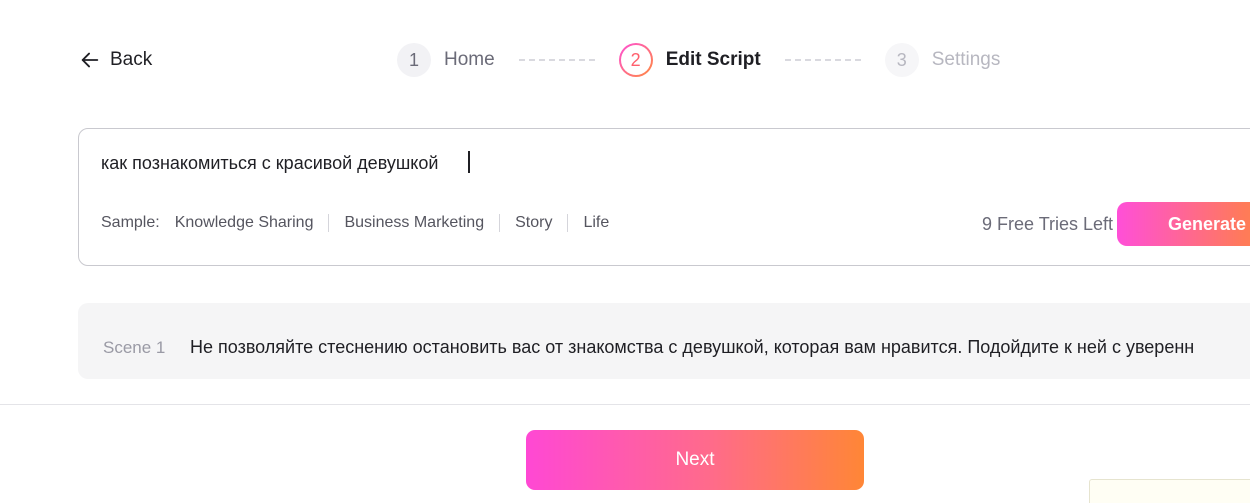  Describe the element at coordinates (134, 347) in the screenshot. I see `scene-label: Scene 1` at that location.